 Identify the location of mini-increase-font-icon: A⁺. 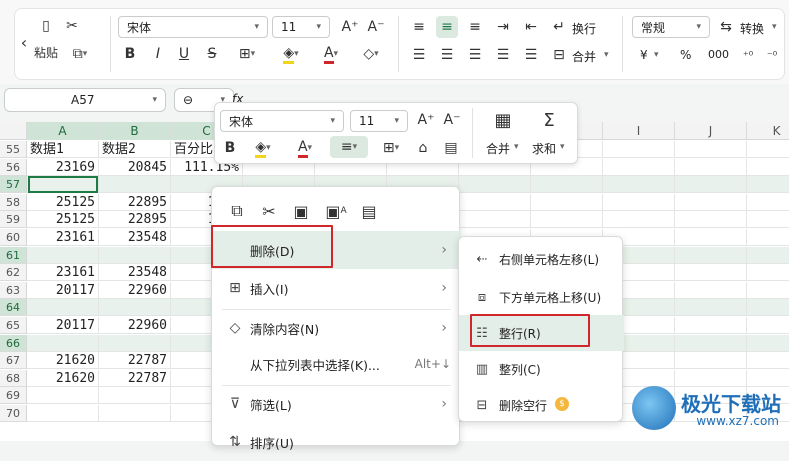
(426, 120).